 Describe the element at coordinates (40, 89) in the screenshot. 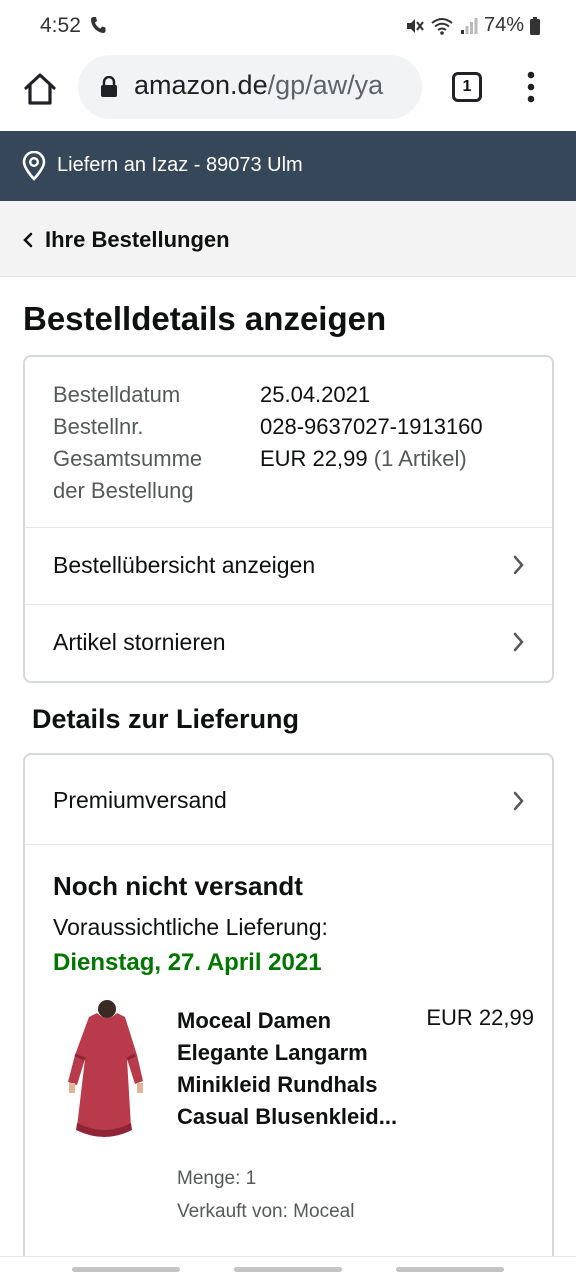

I see `home-icon` at that location.